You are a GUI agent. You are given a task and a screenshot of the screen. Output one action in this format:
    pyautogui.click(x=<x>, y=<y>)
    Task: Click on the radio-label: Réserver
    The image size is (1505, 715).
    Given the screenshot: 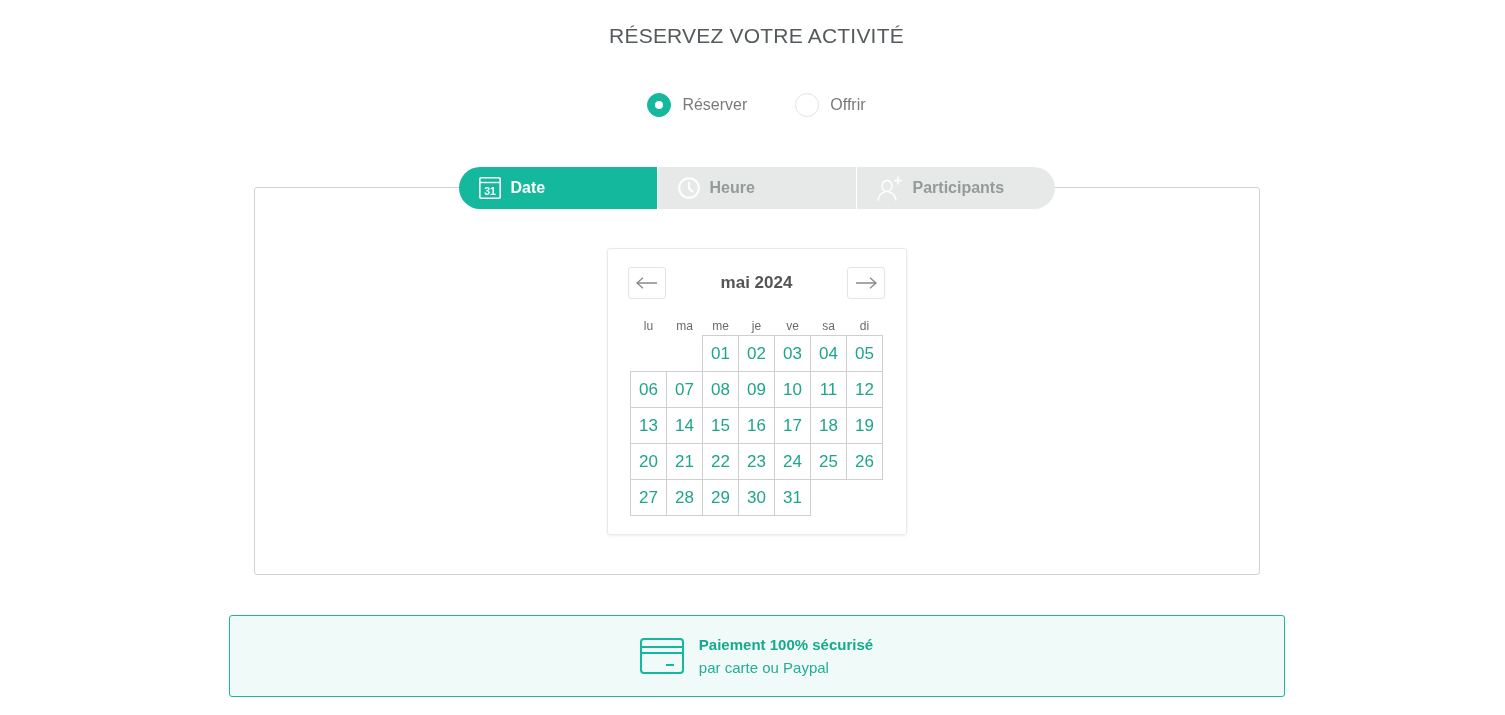 What is the action you would take?
    pyautogui.click(x=715, y=105)
    